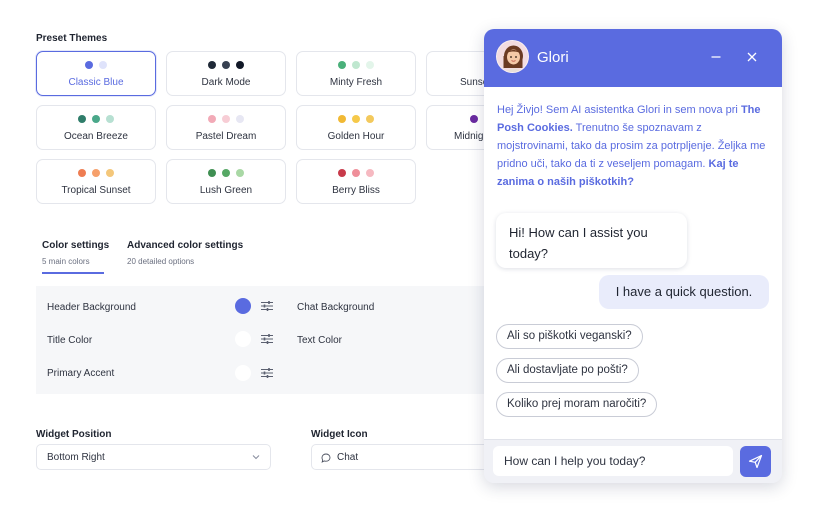 The height and width of the screenshot is (516, 829). What do you see at coordinates (339, 434) in the screenshot?
I see `widget-icon-label: Widget Icon` at bounding box center [339, 434].